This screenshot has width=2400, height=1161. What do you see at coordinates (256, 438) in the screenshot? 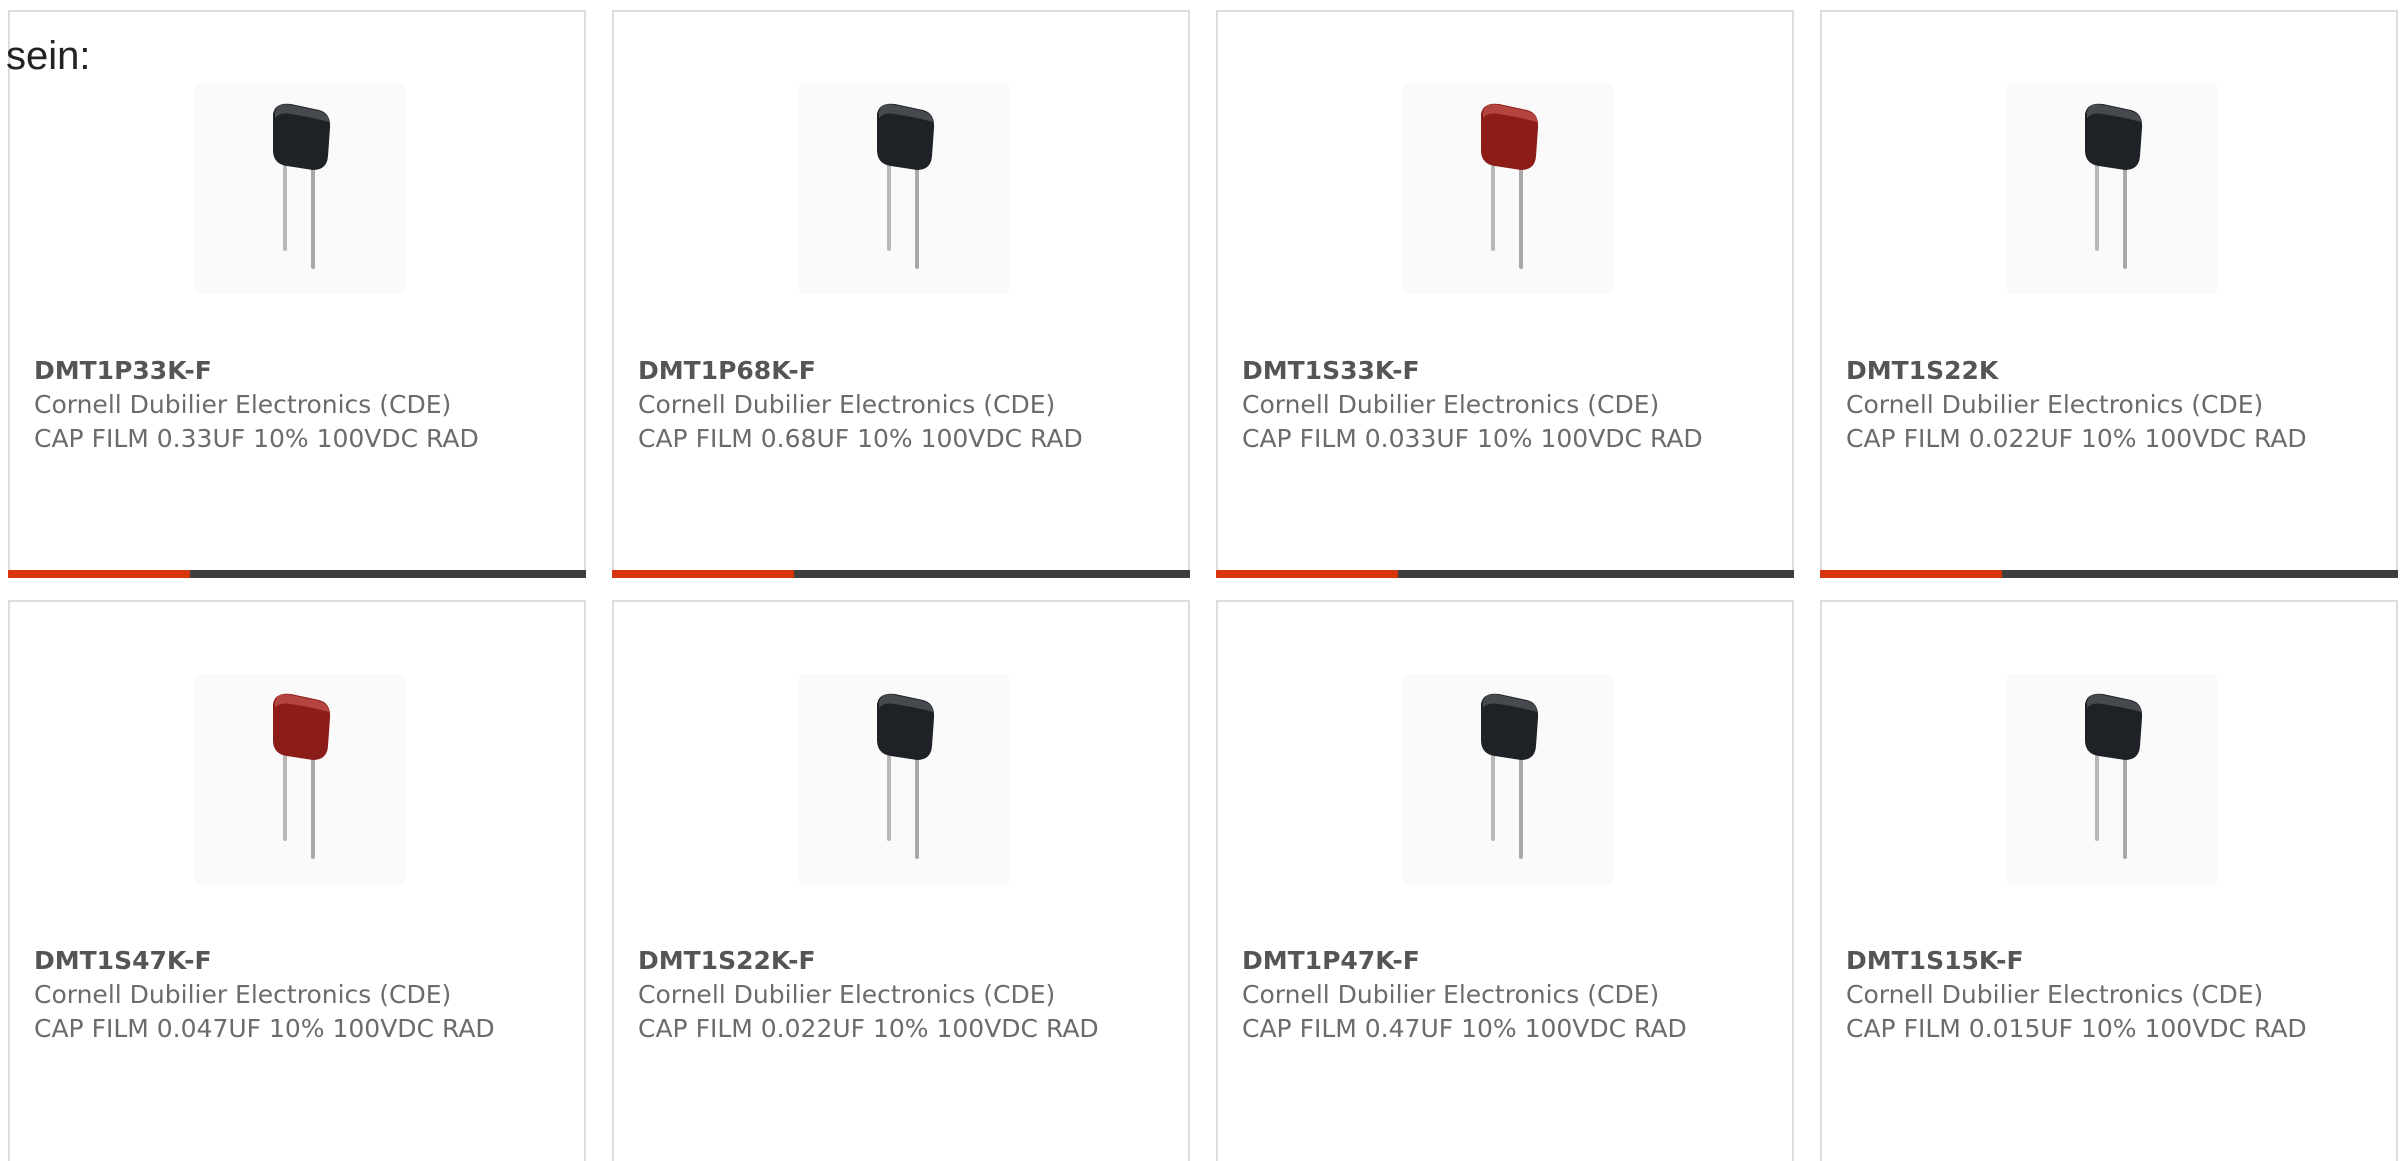
I see `product-description: CAP FILM 0.33UF 10% 100VDC RAD` at bounding box center [256, 438].